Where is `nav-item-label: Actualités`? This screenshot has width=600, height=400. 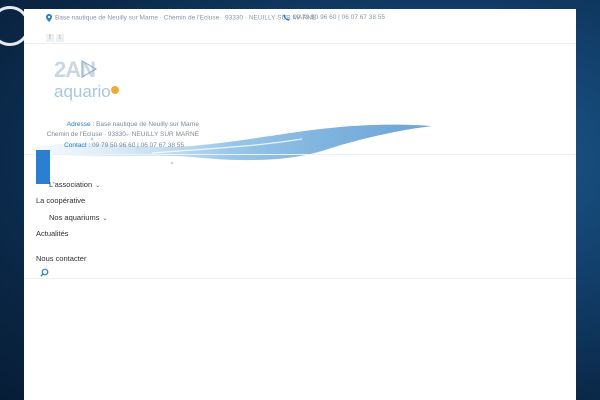 nav-item-label: Actualités is located at coordinates (52, 233).